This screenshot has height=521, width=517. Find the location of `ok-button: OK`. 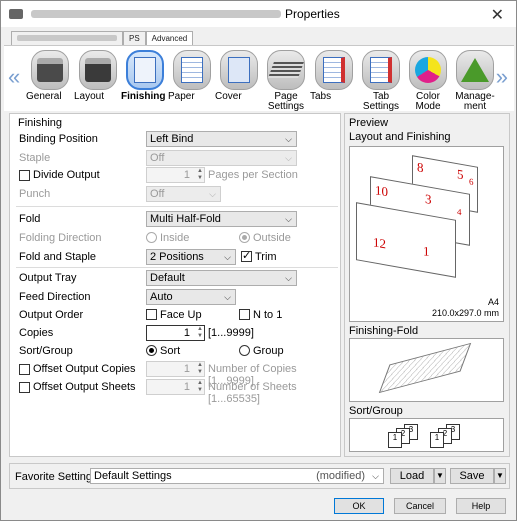

ok-button: OK is located at coordinates (359, 506).